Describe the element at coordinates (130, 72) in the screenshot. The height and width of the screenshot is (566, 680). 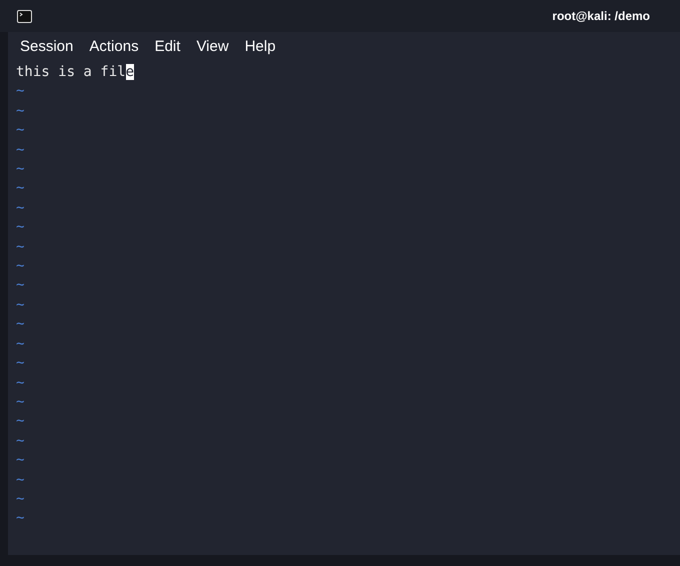
I see `text-cursor: e` at that location.